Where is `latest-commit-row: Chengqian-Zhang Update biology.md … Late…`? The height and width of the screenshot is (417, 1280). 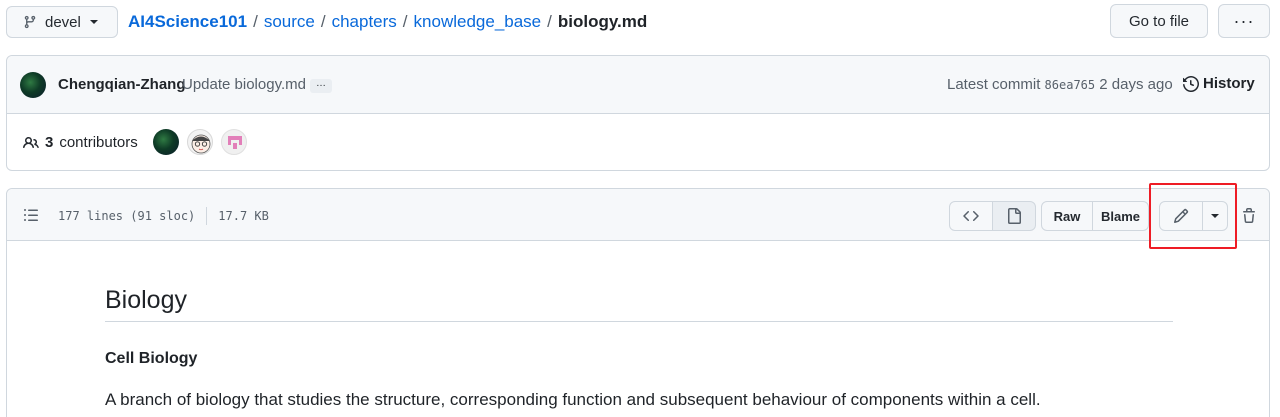
latest-commit-row: Chengqian-Zhang Update biology.md … Late… is located at coordinates (638, 85).